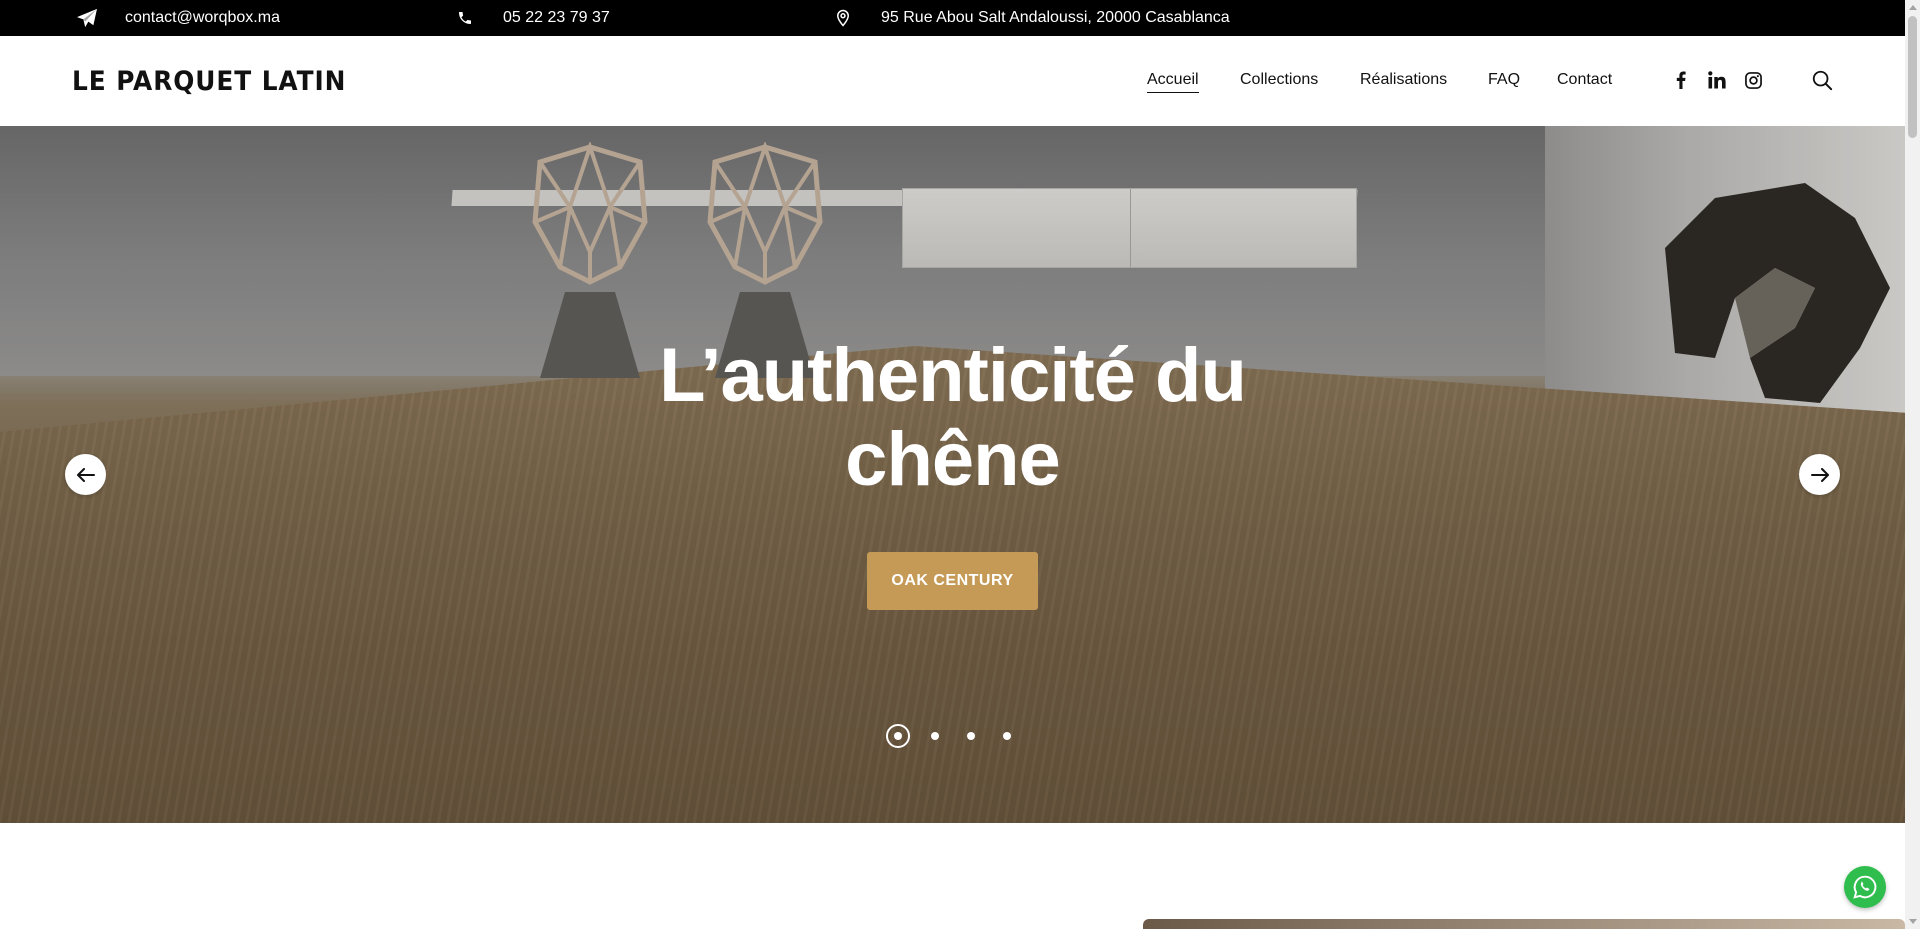 The image size is (1920, 929). I want to click on search-icon, so click(1822, 80).